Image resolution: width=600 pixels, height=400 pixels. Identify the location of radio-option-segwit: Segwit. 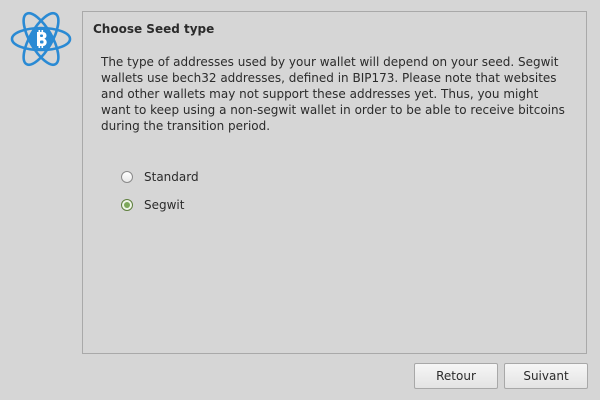
(152, 205).